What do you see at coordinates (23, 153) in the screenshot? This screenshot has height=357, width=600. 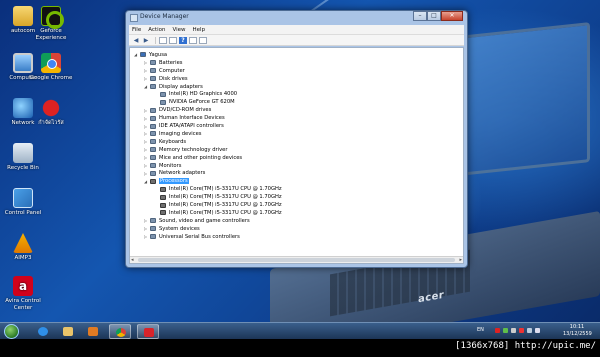 I see `recycle-bin-icon` at bounding box center [23, 153].